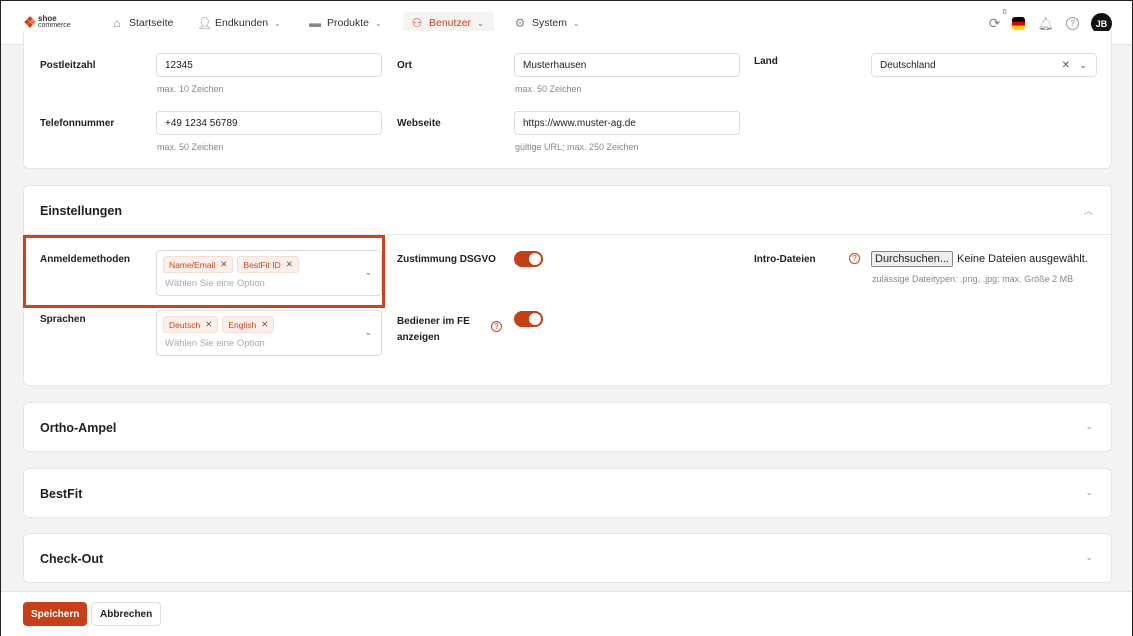 The height and width of the screenshot is (636, 1133). Describe the element at coordinates (577, 147) in the screenshot. I see `webseite-hint: gültige URL; max. 250 Zeichen` at that location.